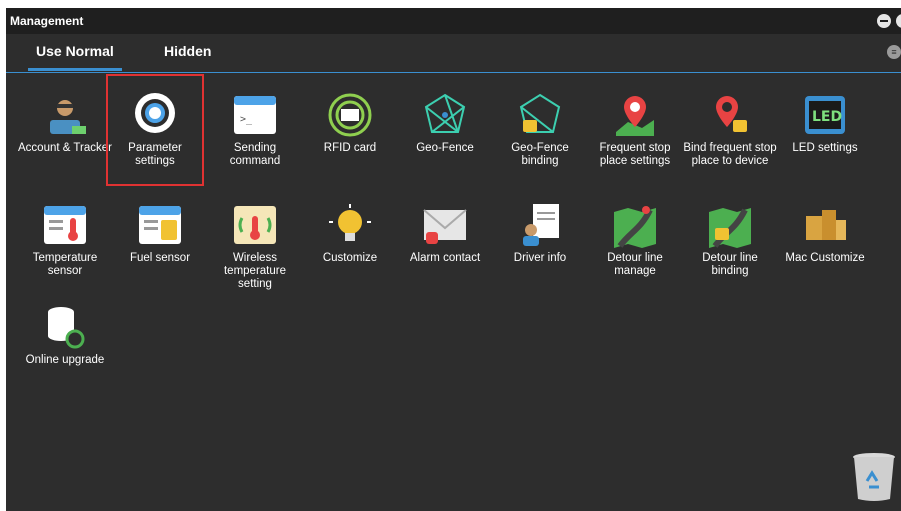 Image resolution: width=901 pixels, height=511 pixels. What do you see at coordinates (160, 246) in the screenshot?
I see `tile-fuel-sensor: Fuel sensor` at bounding box center [160, 246].